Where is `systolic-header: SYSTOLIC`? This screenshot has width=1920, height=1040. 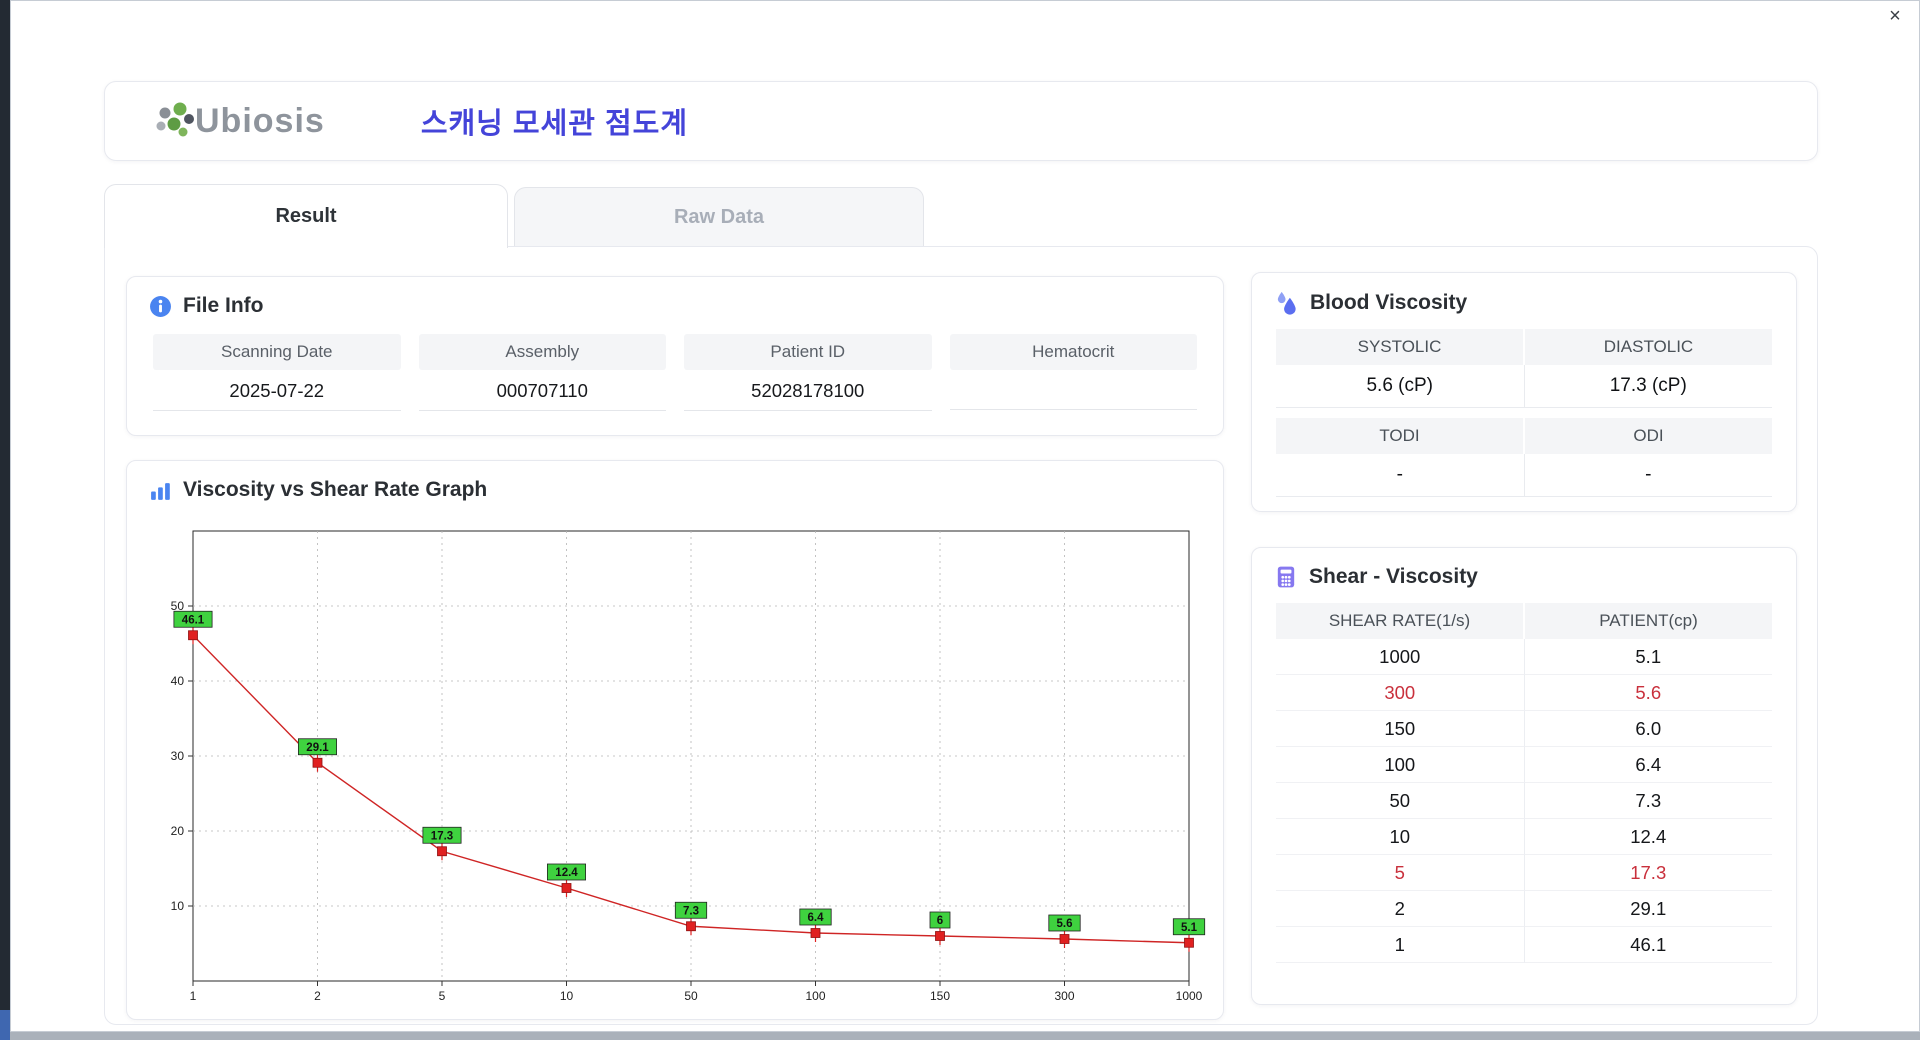 systolic-header: SYSTOLIC is located at coordinates (1399, 347).